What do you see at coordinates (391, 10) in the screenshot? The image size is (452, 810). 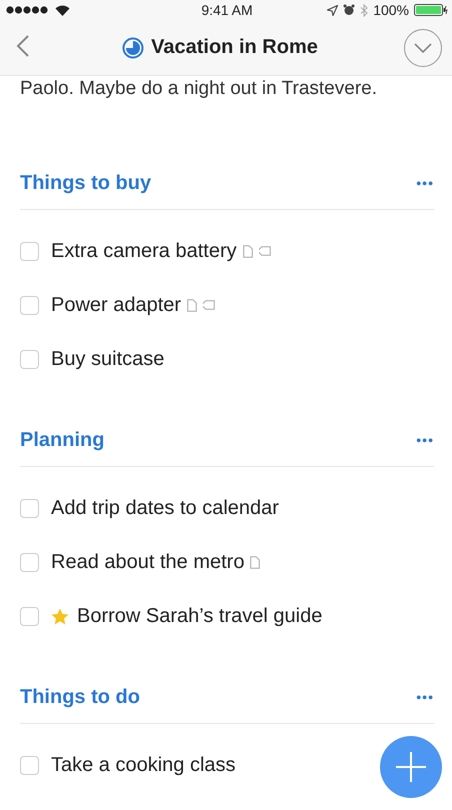 I see `battery-percent: 100%` at bounding box center [391, 10].